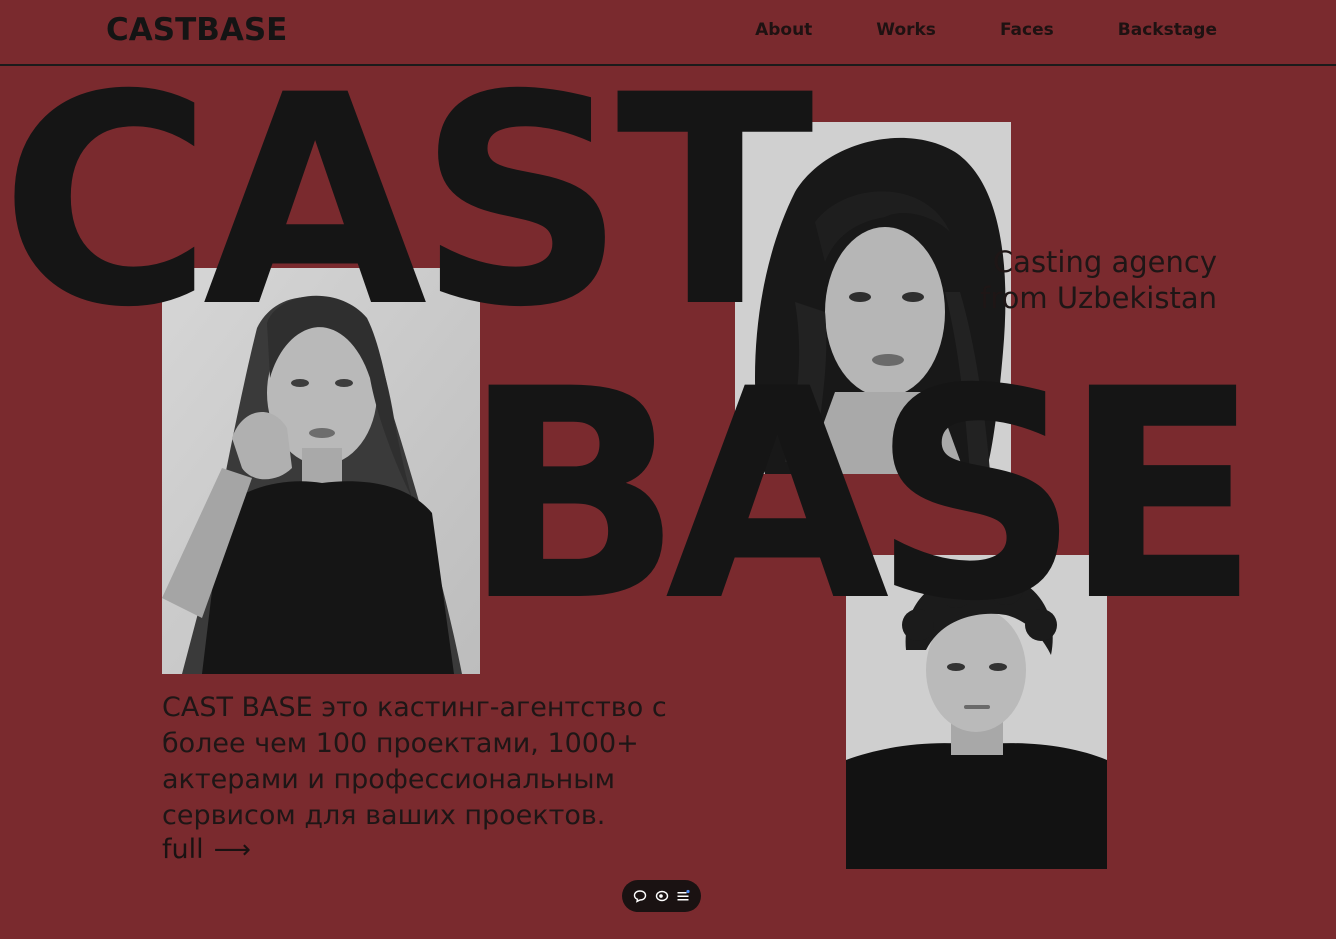 Image resolution: width=1336 pixels, height=939 pixels. Describe the element at coordinates (232, 850) in the screenshot. I see `arrow-right-icon: ⟶` at that location.